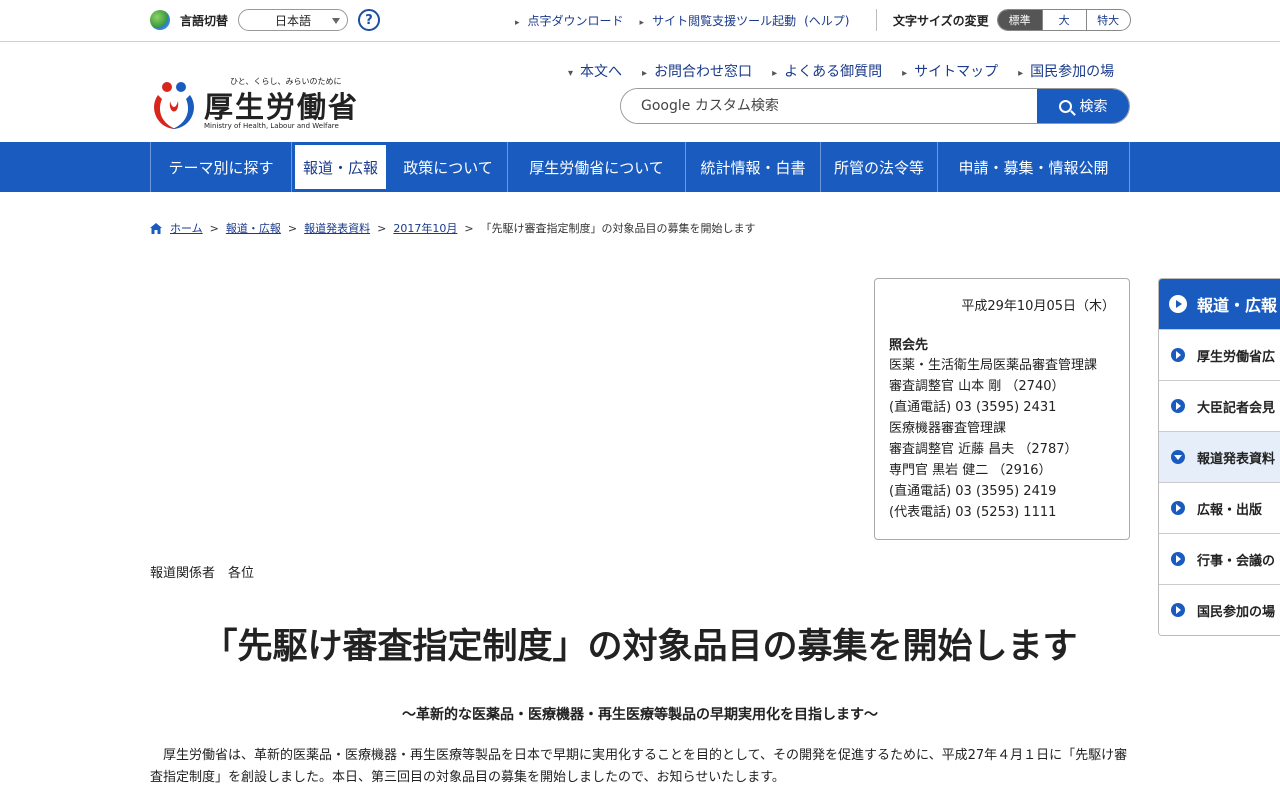 The width and height of the screenshot is (1280, 800). Describe the element at coordinates (174, 105) in the screenshot. I see `mhlw-logo-icon` at that location.